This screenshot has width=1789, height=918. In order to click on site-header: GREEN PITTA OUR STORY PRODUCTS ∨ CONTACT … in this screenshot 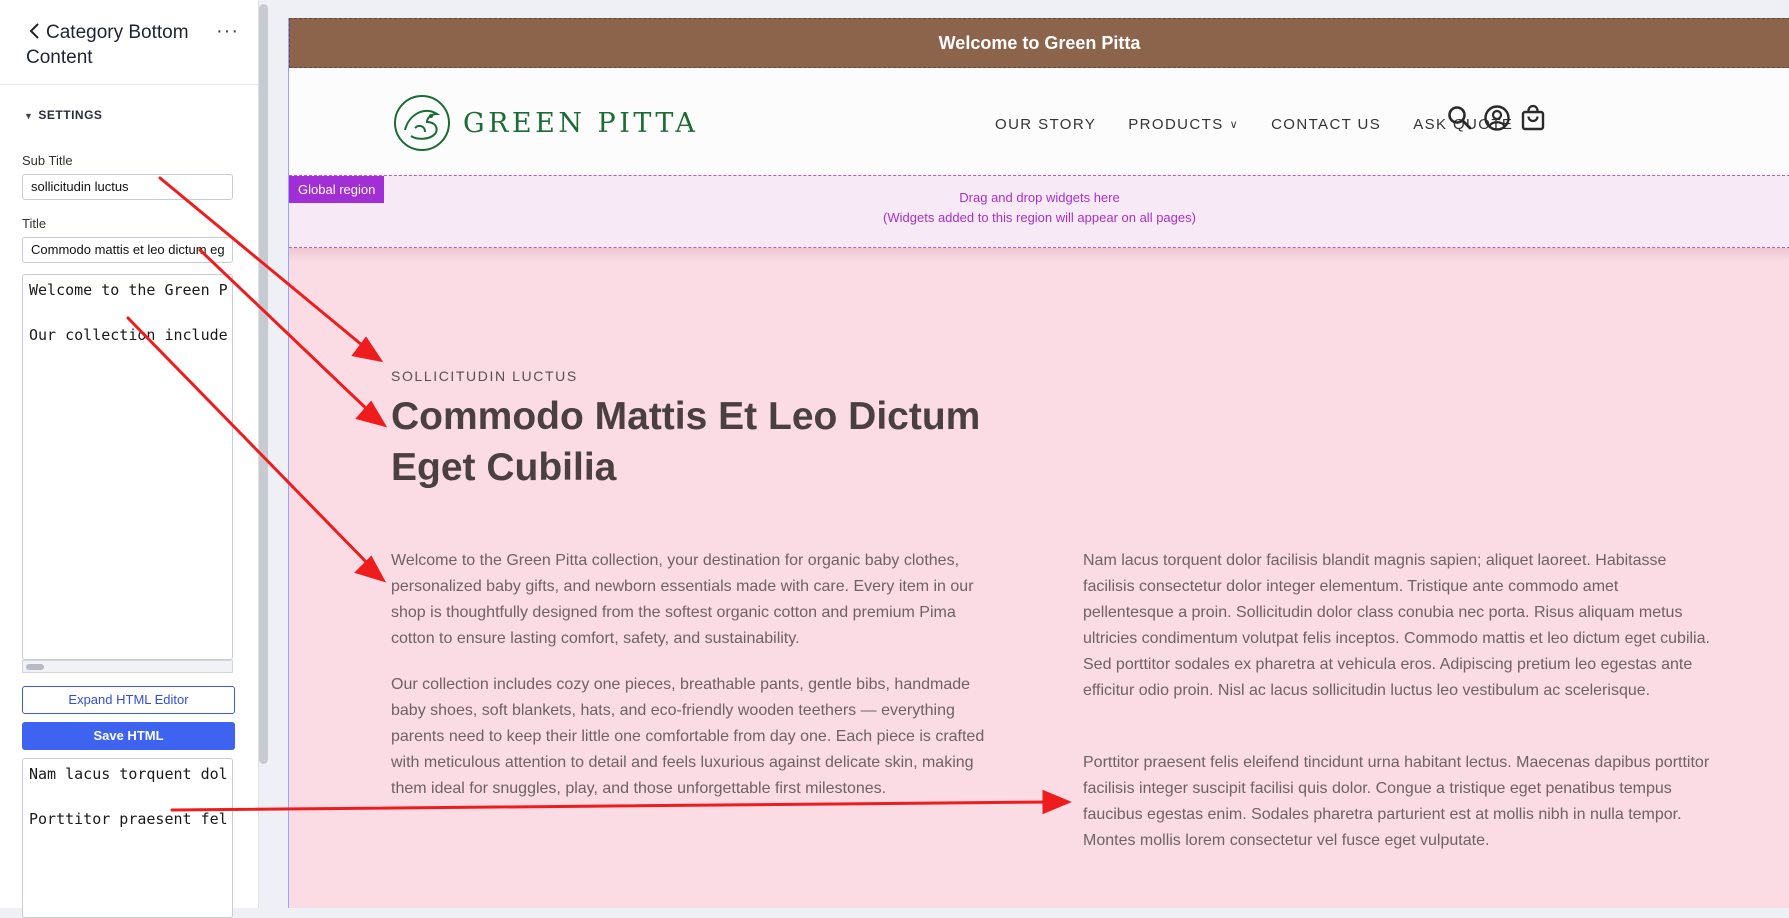, I will do `click(1039, 121)`.